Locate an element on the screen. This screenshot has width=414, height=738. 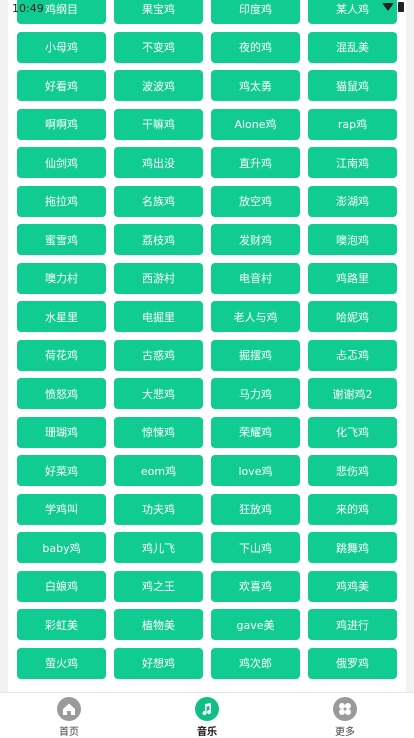
tag-button: 马力鸡 is located at coordinates (255, 393).